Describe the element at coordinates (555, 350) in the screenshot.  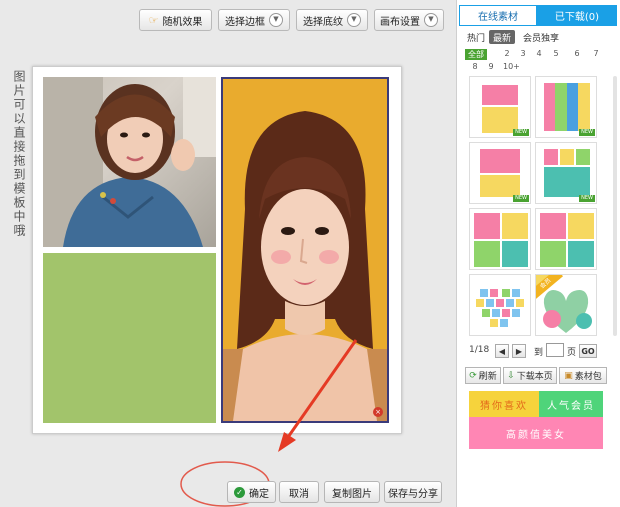
I see `page-input` at that location.